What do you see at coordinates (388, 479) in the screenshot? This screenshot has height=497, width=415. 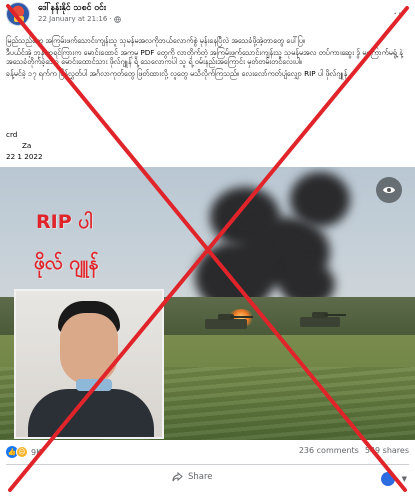 I see `viewer-avatar` at bounding box center [388, 479].